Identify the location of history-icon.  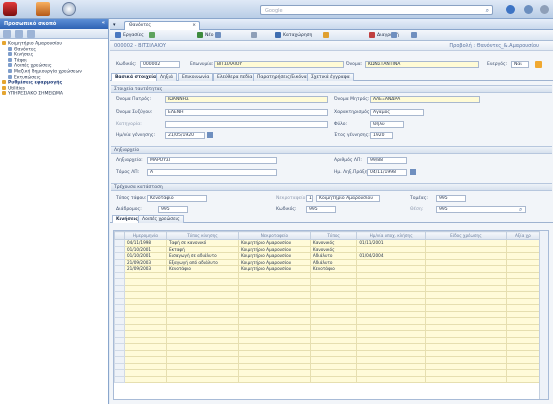
(69, 9).